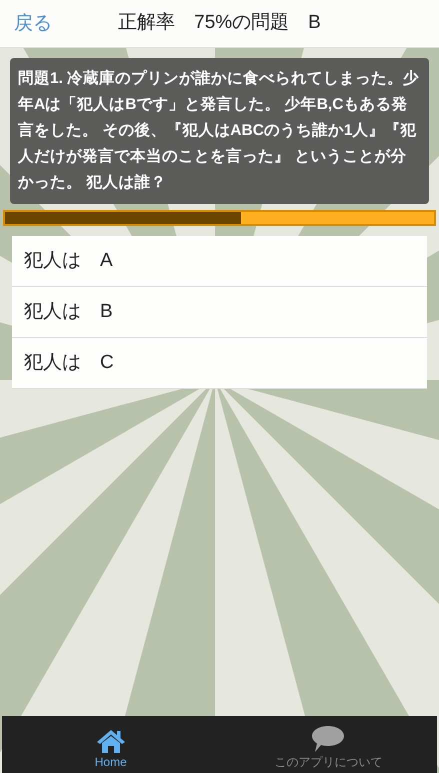 The height and width of the screenshot is (773, 439). Describe the element at coordinates (328, 739) in the screenshot. I see `speech-bubble-icon` at that location.